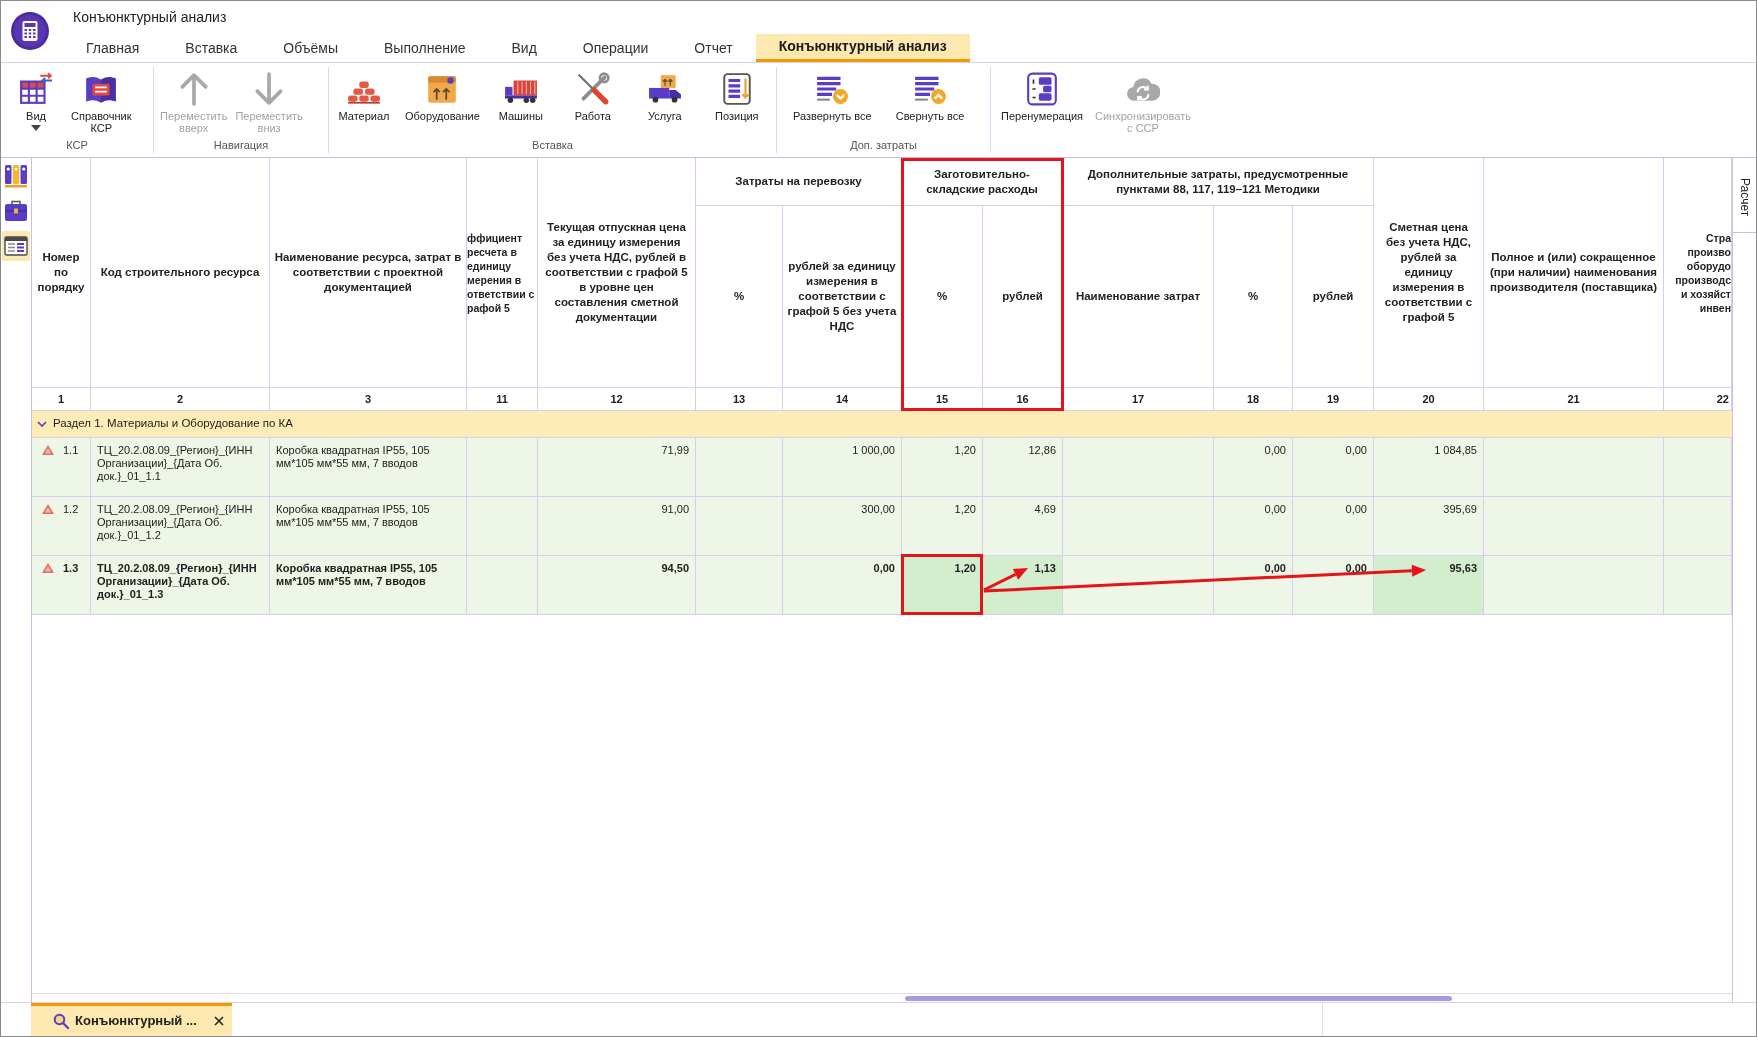  I want to click on column-header: Сметная цена без учета НДС, рублей за единицу измерения в соответствии с графой 5, so click(1429, 272).